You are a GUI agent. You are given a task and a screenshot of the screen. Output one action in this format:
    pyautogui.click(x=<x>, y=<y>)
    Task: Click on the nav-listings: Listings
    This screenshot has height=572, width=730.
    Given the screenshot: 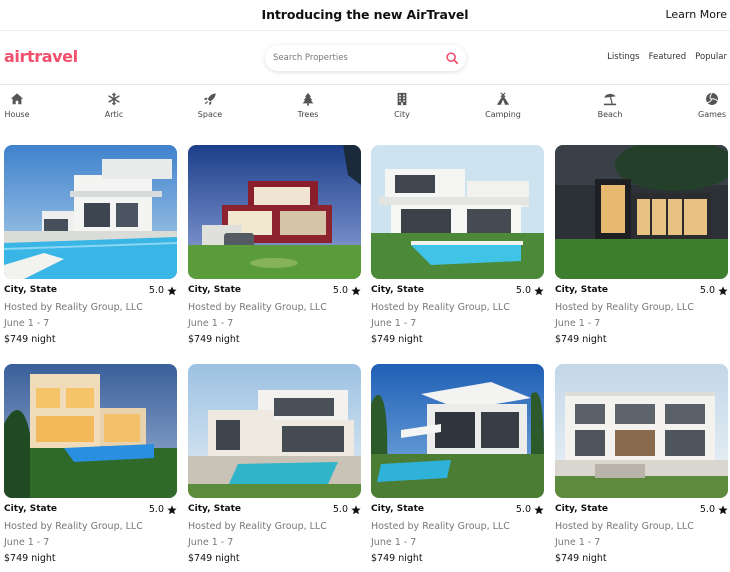 What is the action you would take?
    pyautogui.click(x=623, y=57)
    